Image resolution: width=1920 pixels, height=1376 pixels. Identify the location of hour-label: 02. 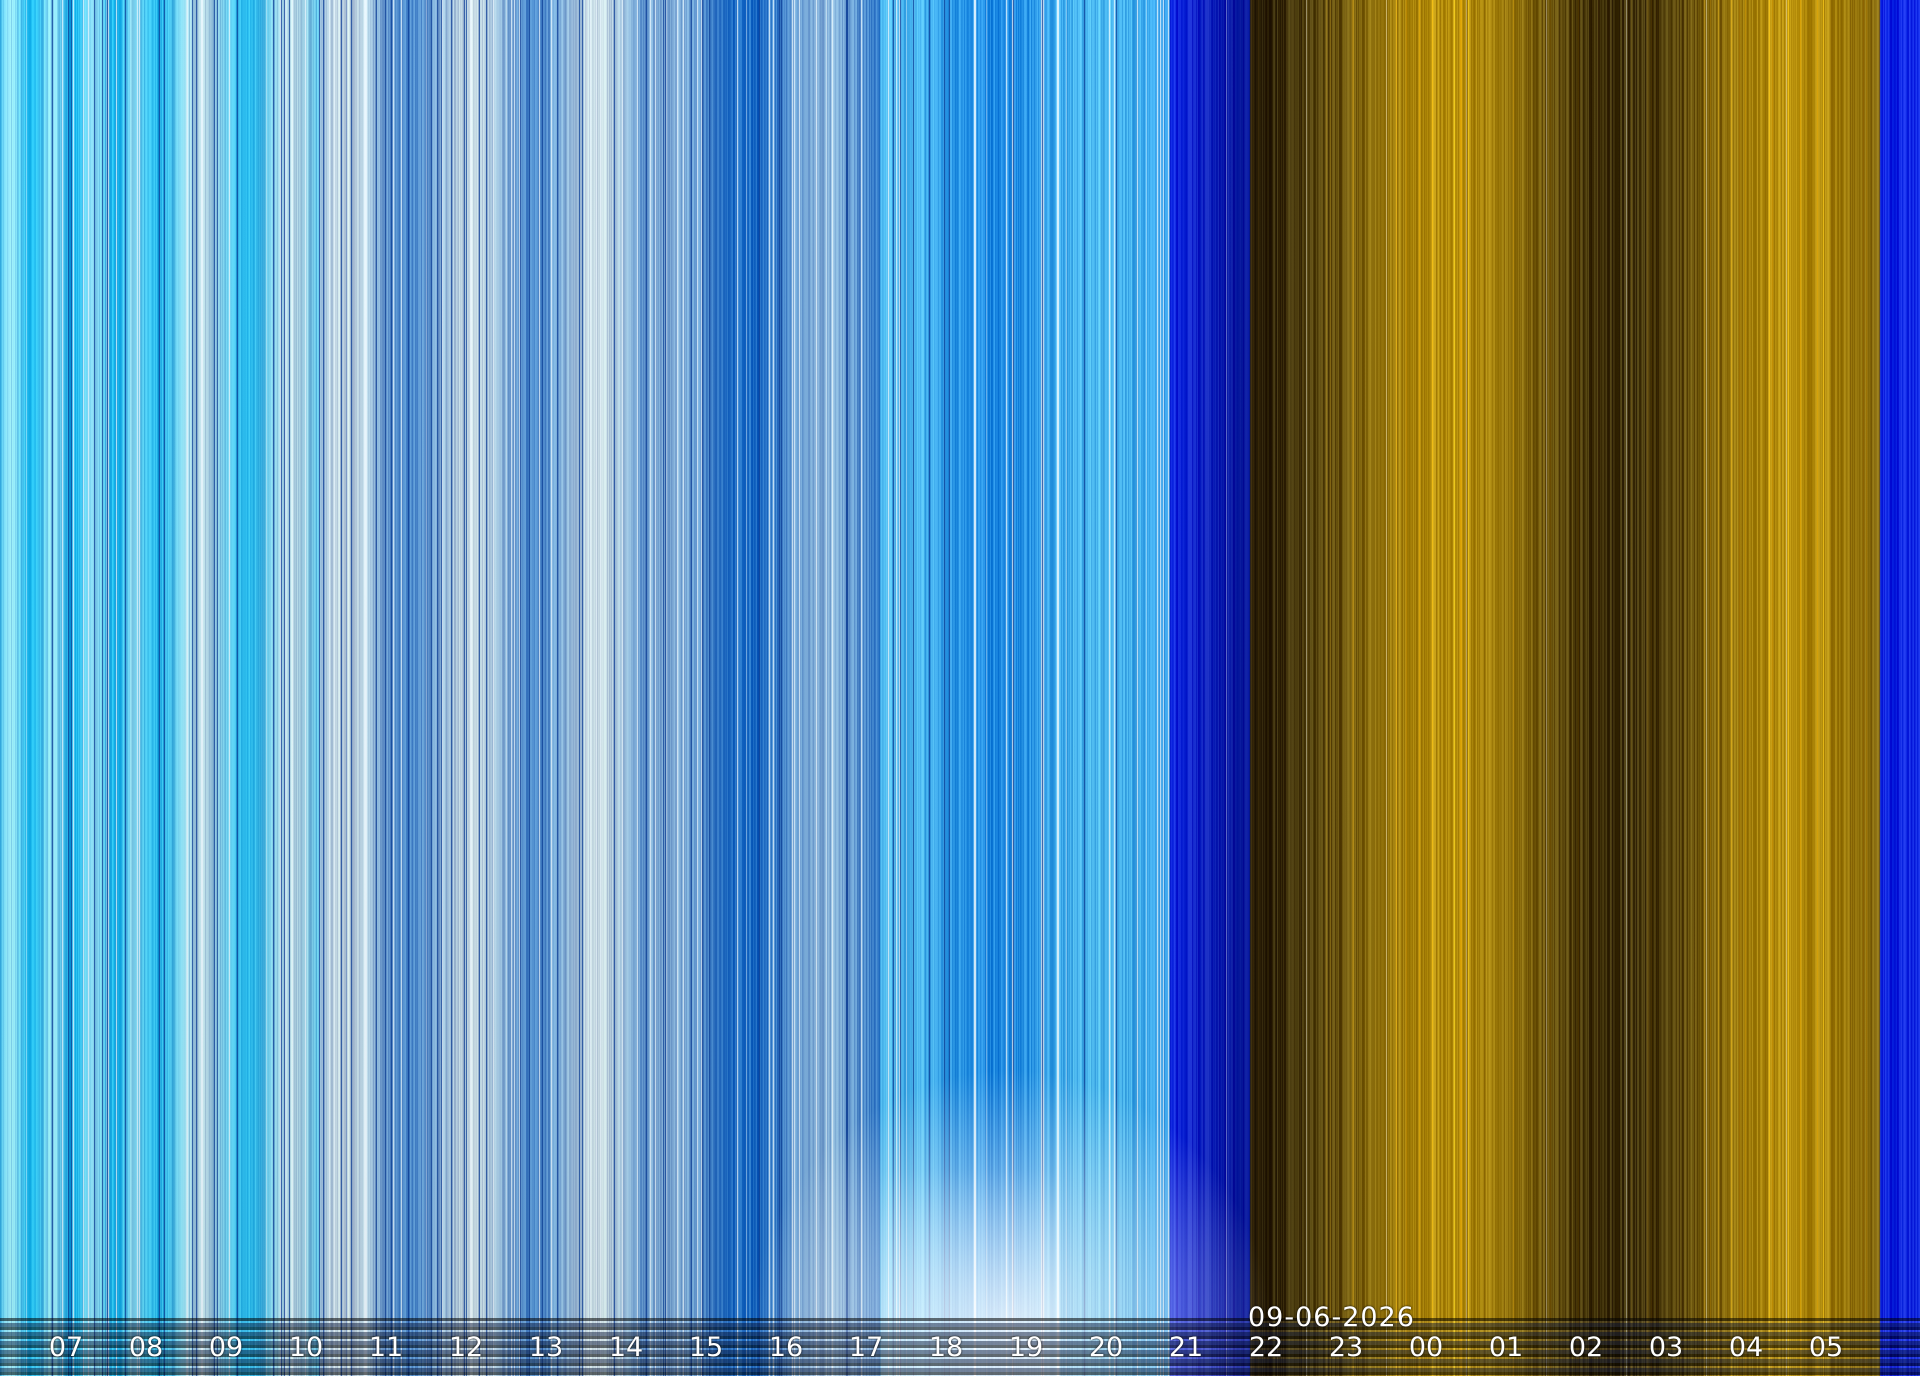
(1586, 1347).